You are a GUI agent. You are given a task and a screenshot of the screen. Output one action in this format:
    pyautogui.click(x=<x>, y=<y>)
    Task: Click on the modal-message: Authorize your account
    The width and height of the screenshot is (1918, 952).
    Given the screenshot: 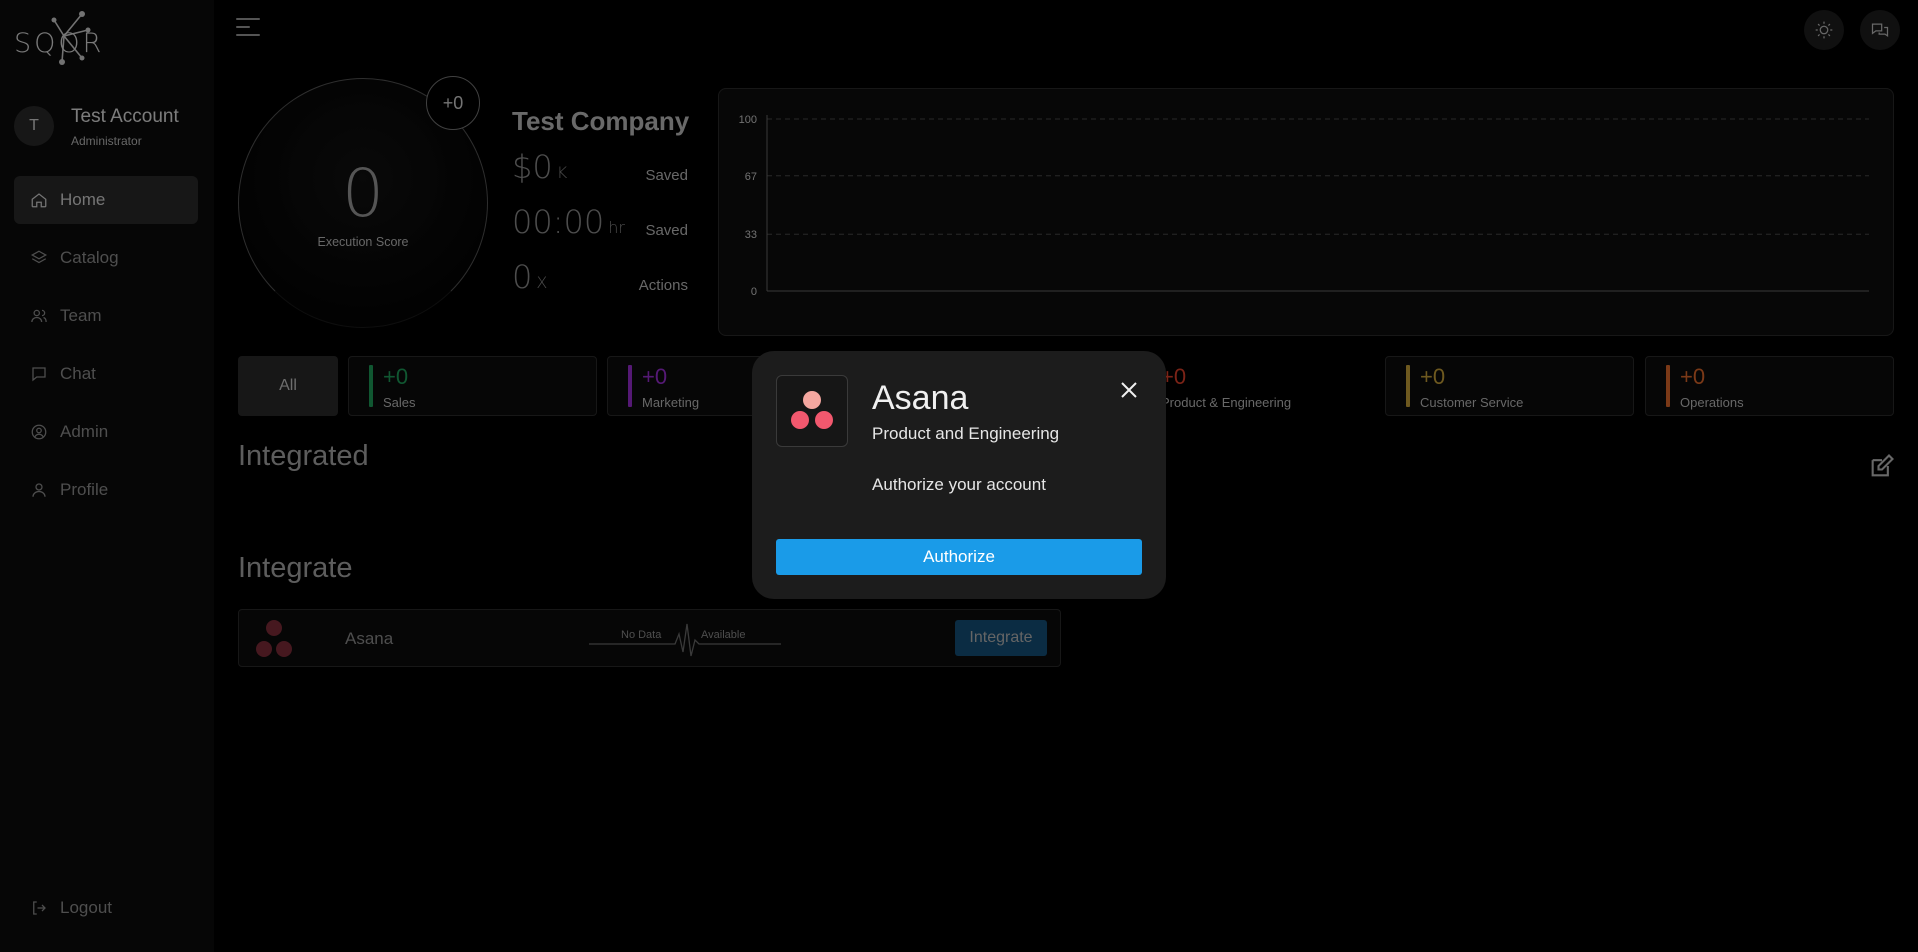 What is the action you would take?
    pyautogui.click(x=959, y=484)
    